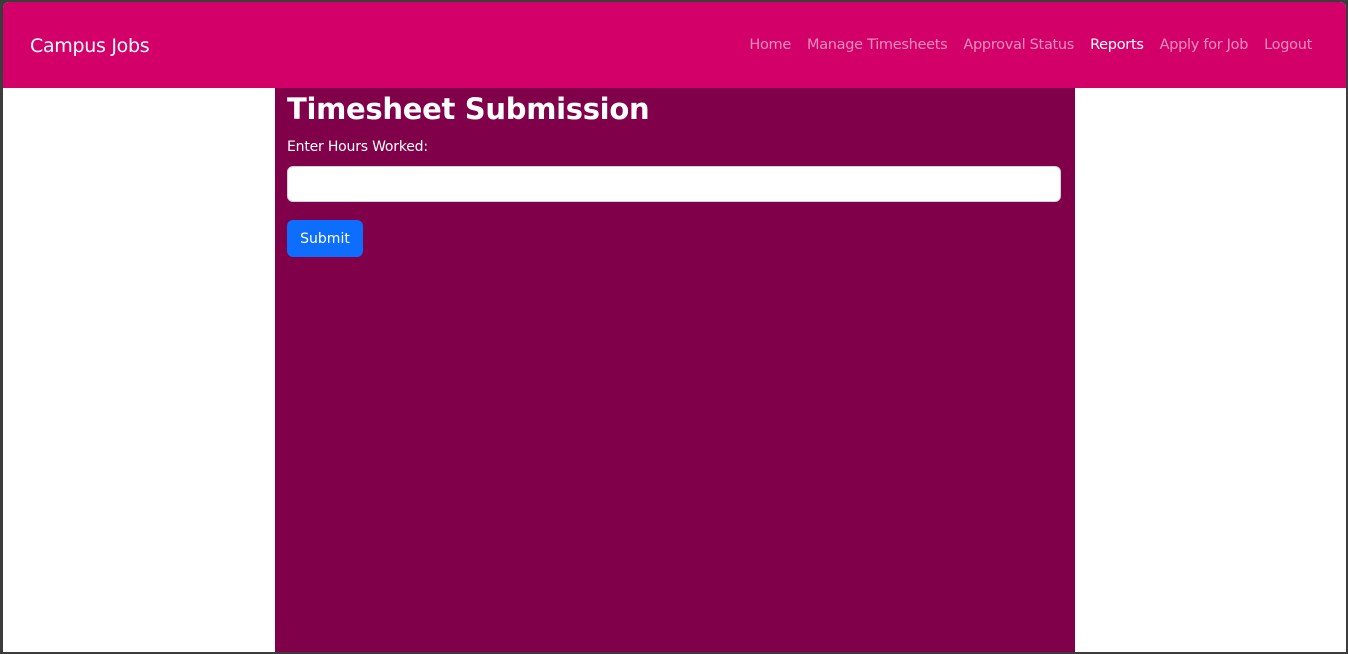 Image resolution: width=1348 pixels, height=654 pixels. What do you see at coordinates (325, 238) in the screenshot?
I see `submit-button: Submit` at bounding box center [325, 238].